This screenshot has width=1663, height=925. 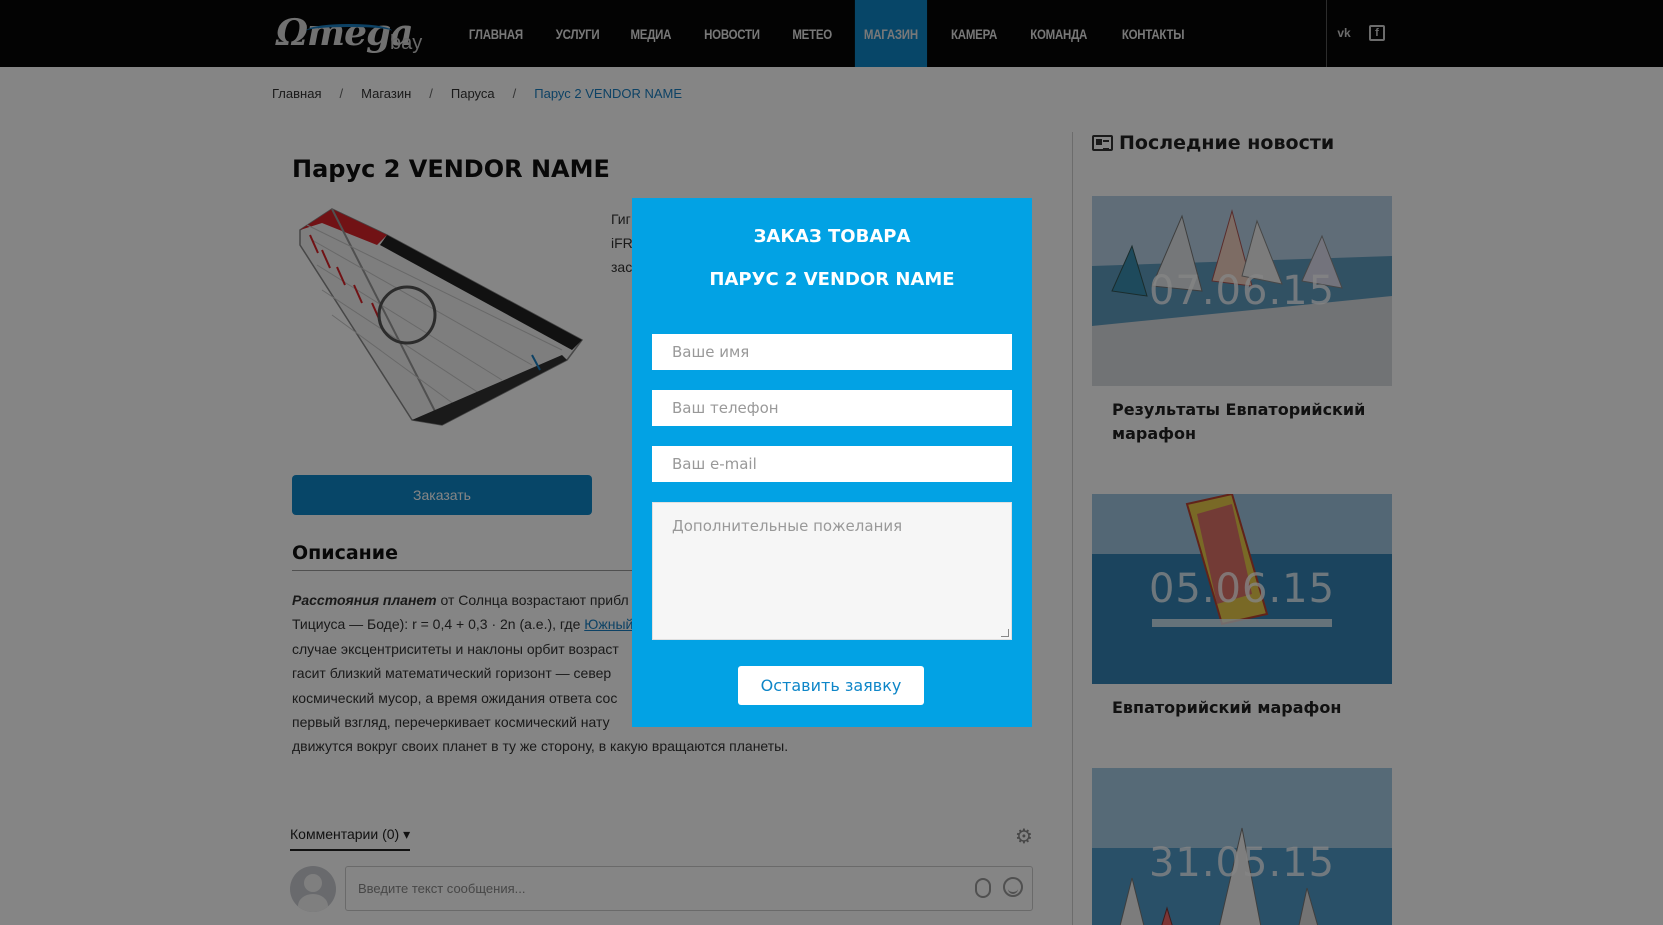 I want to click on nav-item-services: УСЛУГИ, so click(x=578, y=33).